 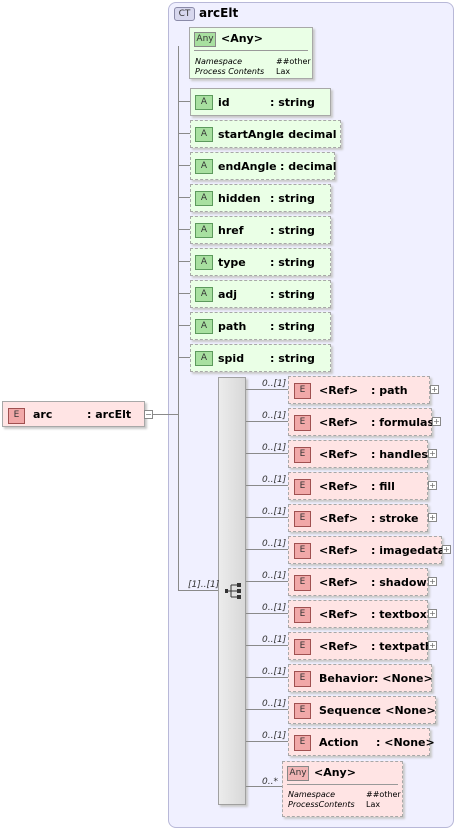 I want to click on child-element-formulas: E <Ref>: formulas, so click(x=361, y=422).